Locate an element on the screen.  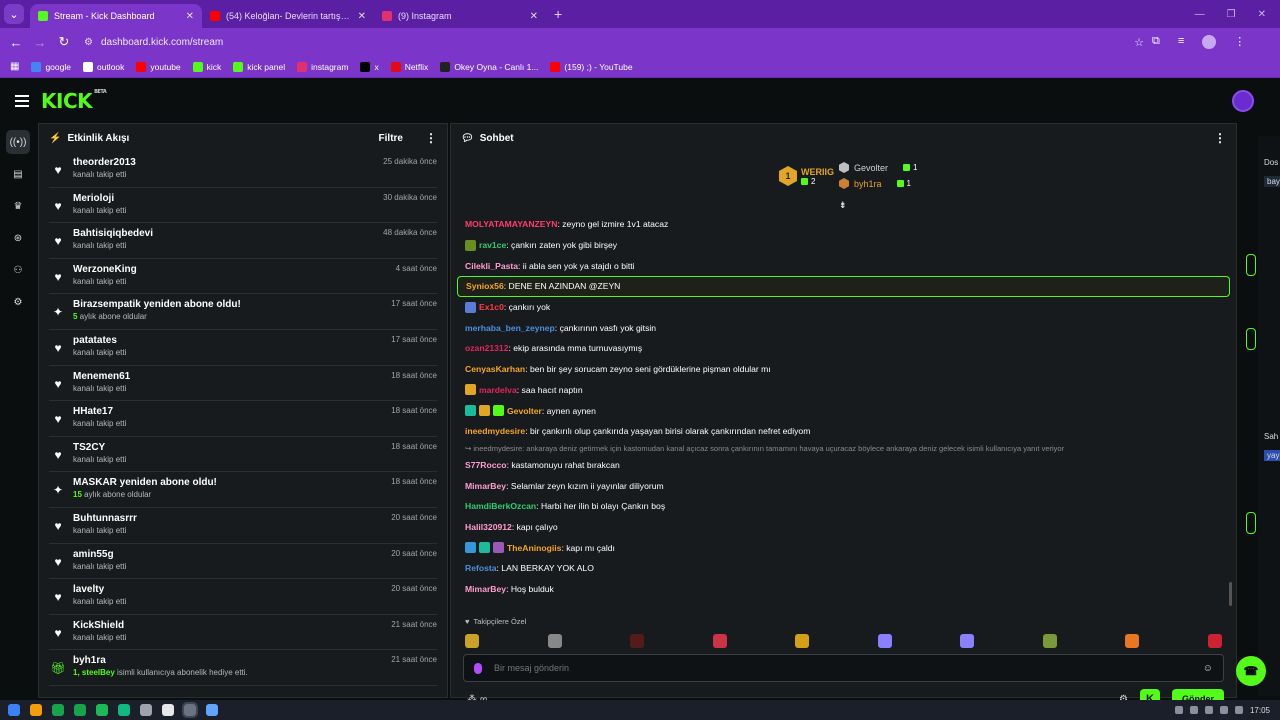
activity-event: ♥ TS2CY kanalı takip etti 18 saat önce is located at coordinates (243, 455).